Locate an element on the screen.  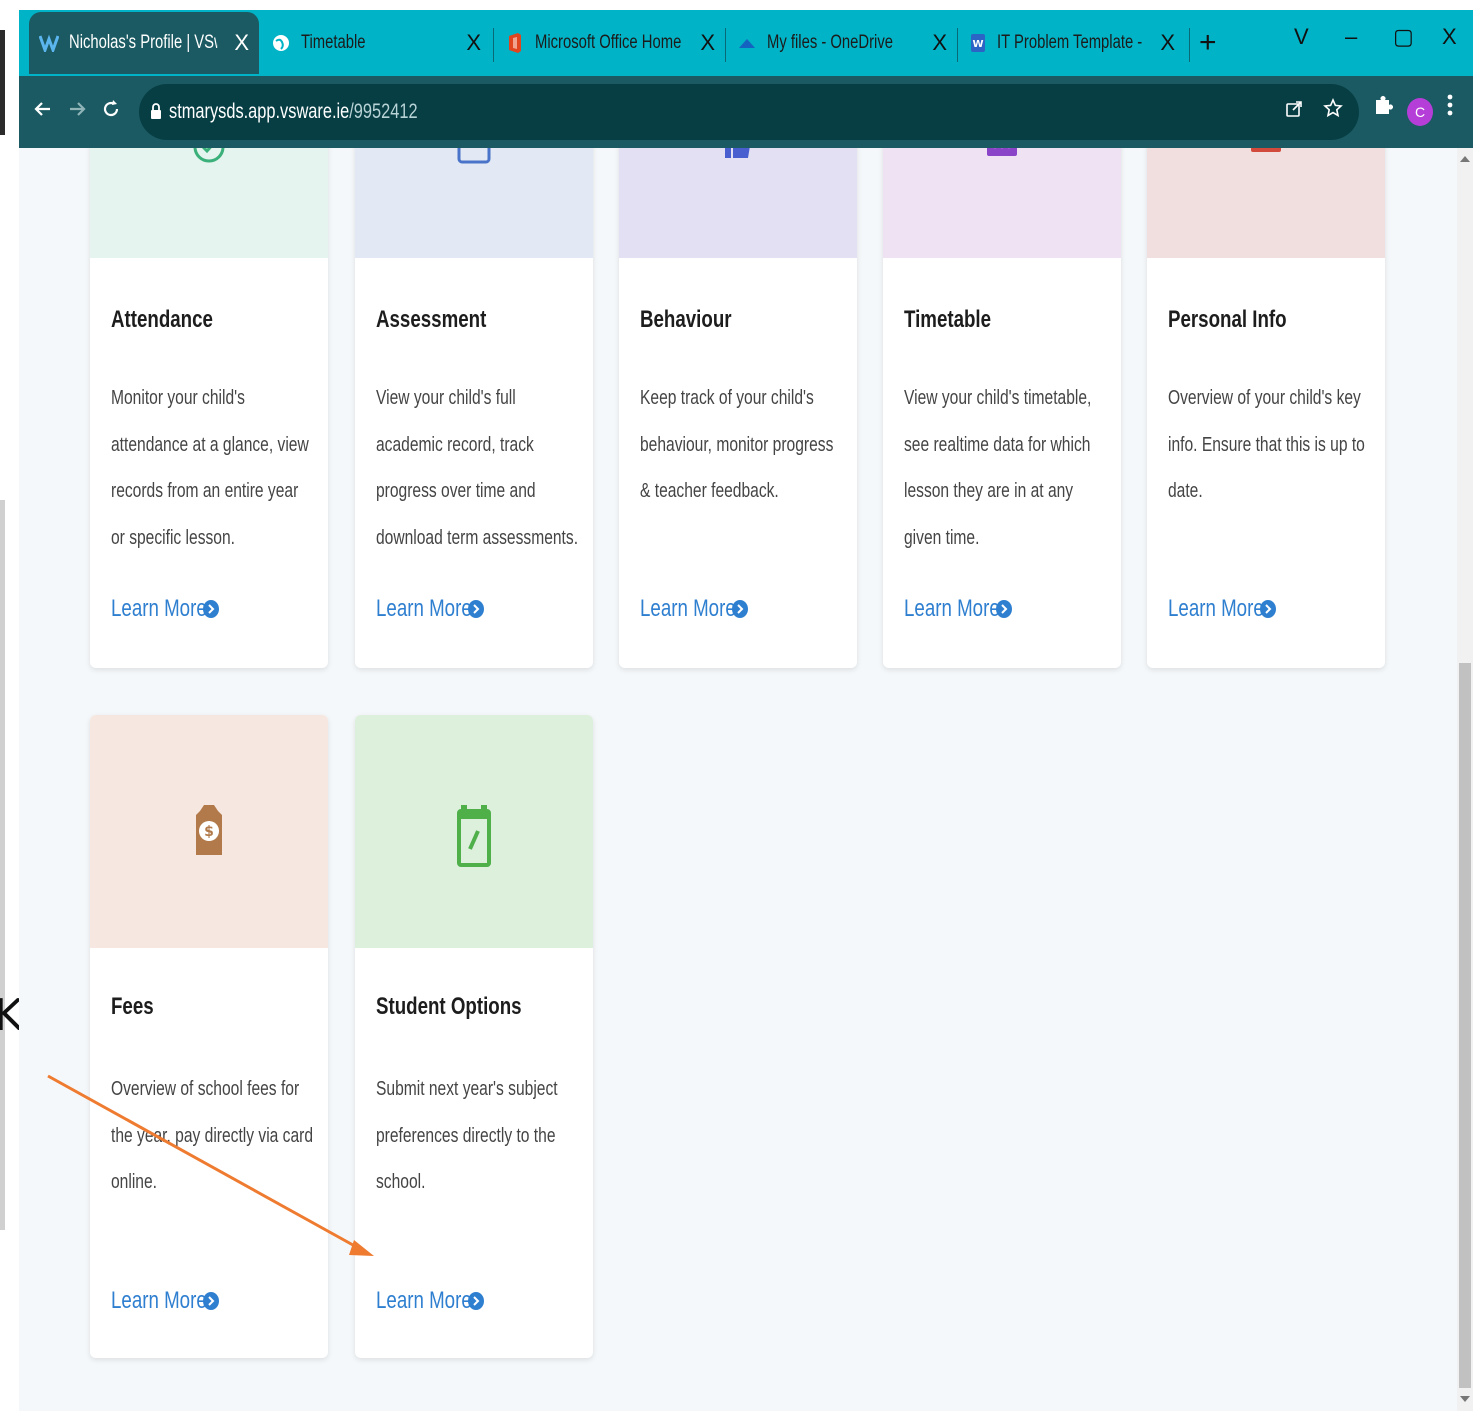
close-window-button: X is located at coordinates (1449, 37).